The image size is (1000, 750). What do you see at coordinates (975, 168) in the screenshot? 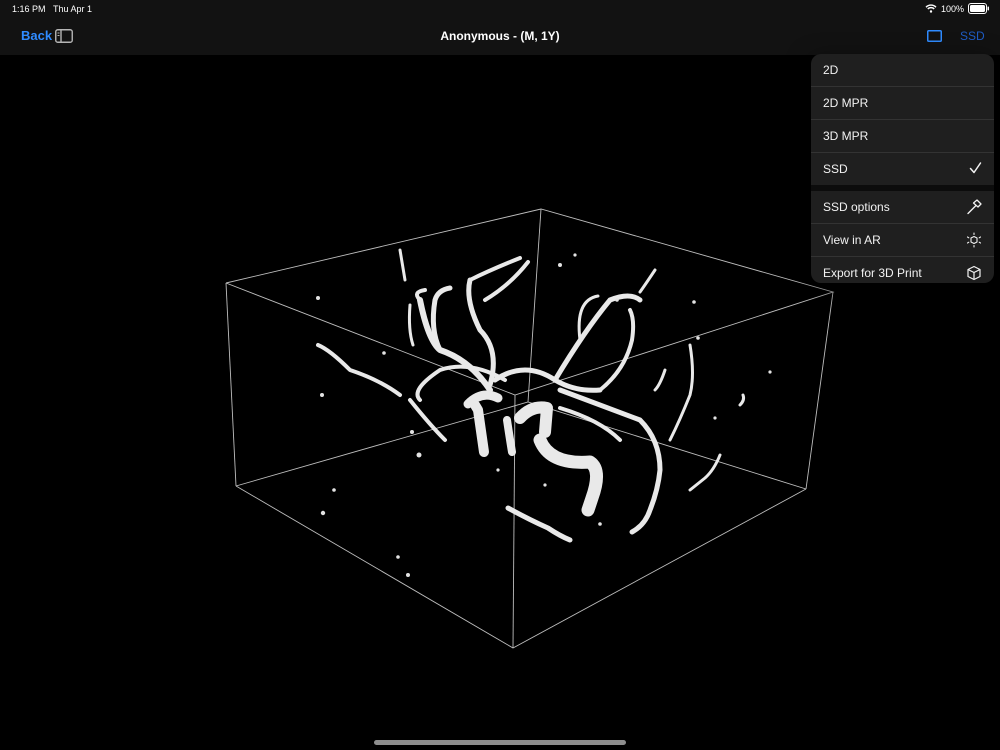
I see `checkmark-icon` at bounding box center [975, 168].